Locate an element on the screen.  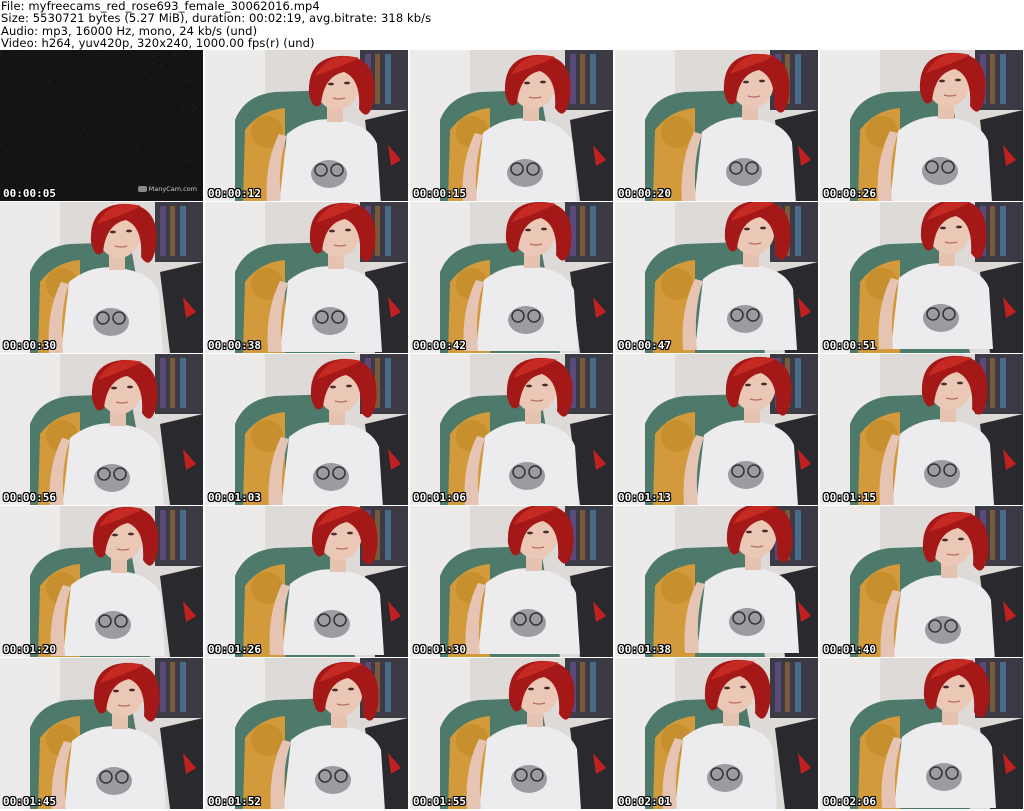
video-thumbnail: 00:01:45 is located at coordinates (101, 733).